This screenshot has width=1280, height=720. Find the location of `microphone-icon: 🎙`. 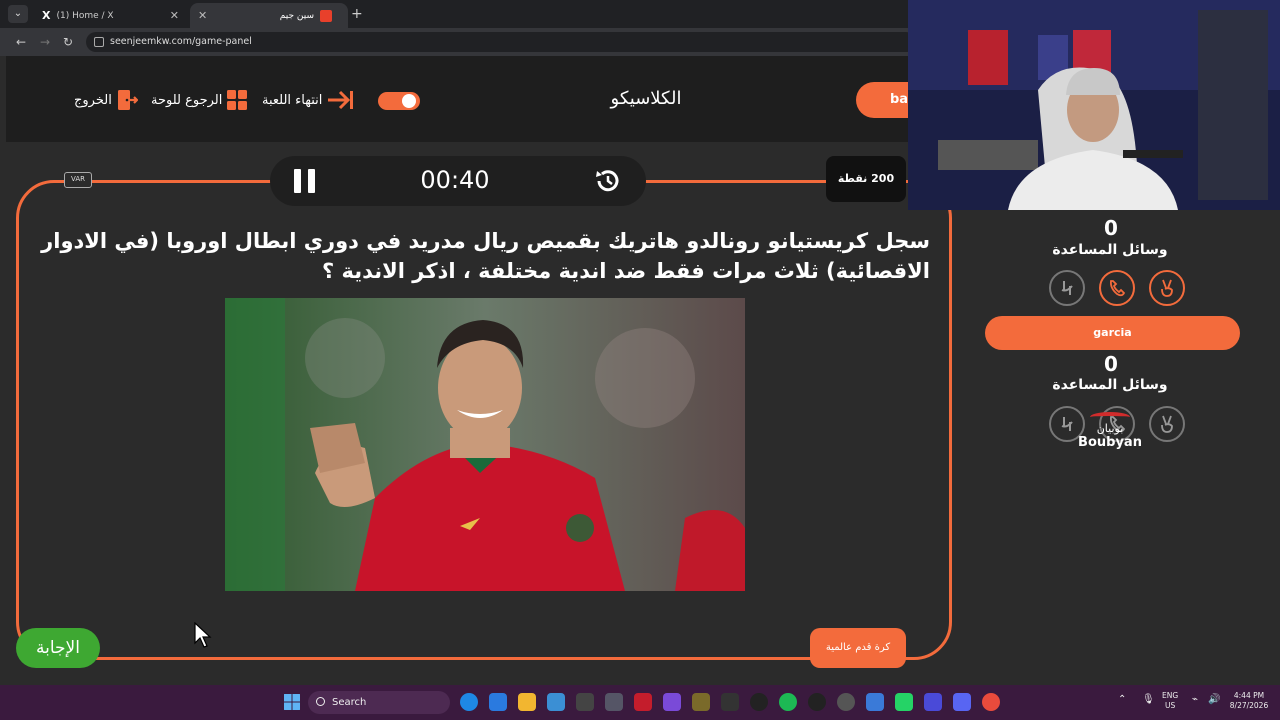

microphone-icon: 🎙 is located at coordinates (1148, 700).